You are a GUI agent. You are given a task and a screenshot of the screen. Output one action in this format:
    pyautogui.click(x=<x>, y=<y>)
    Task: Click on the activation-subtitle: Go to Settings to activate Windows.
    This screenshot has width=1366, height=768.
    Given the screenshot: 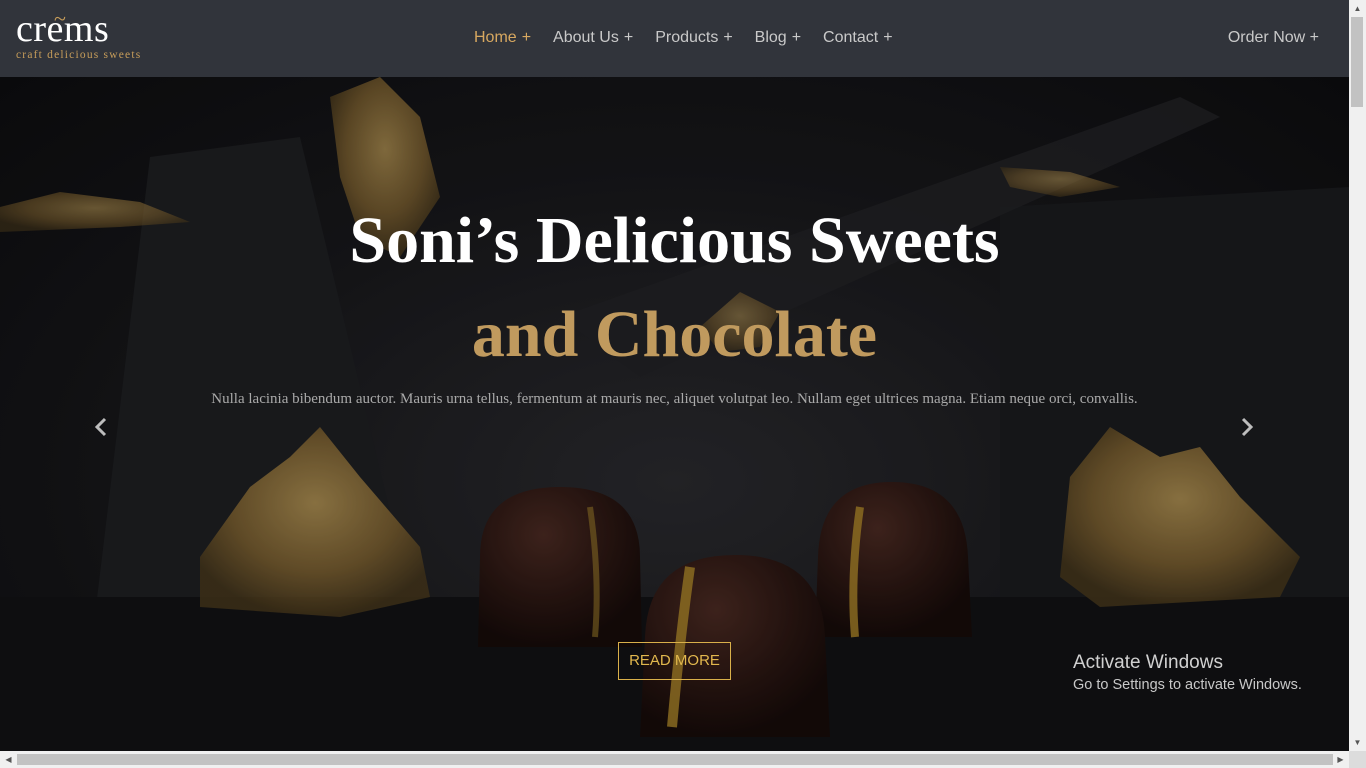 What is the action you would take?
    pyautogui.click(x=1187, y=685)
    